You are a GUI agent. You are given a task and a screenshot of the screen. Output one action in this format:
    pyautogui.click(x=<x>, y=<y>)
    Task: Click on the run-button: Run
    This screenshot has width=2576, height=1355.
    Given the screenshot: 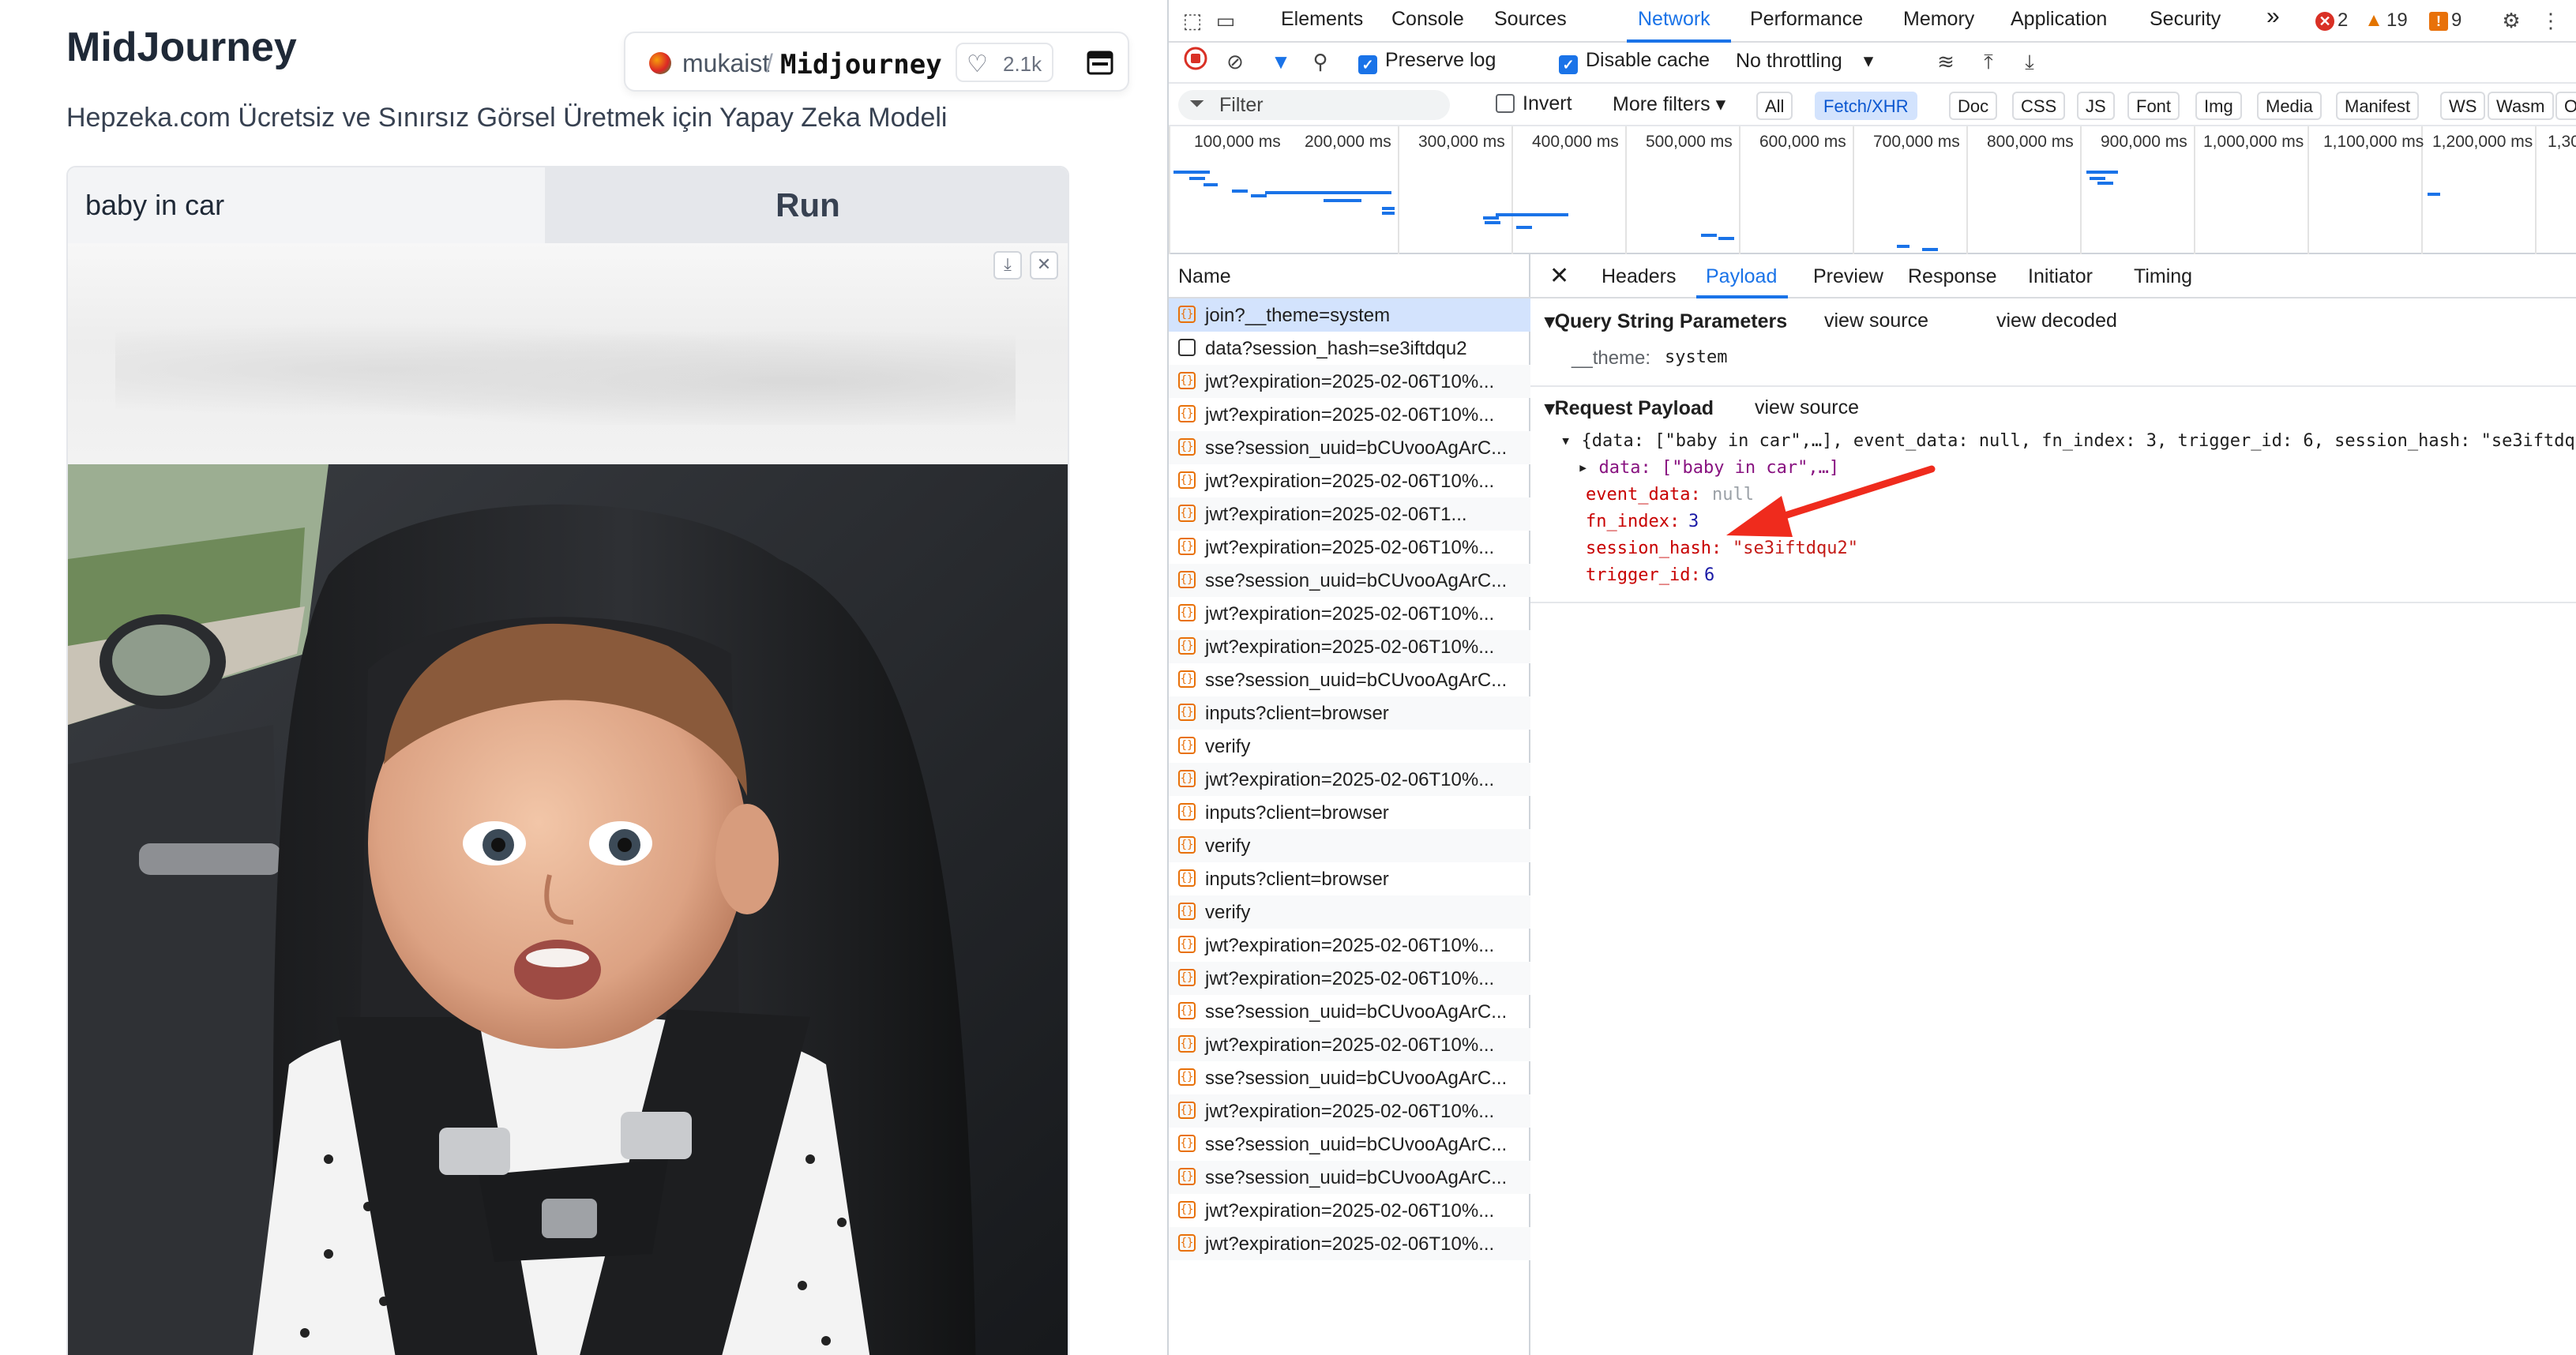 What is the action you would take?
    pyautogui.click(x=806, y=205)
    